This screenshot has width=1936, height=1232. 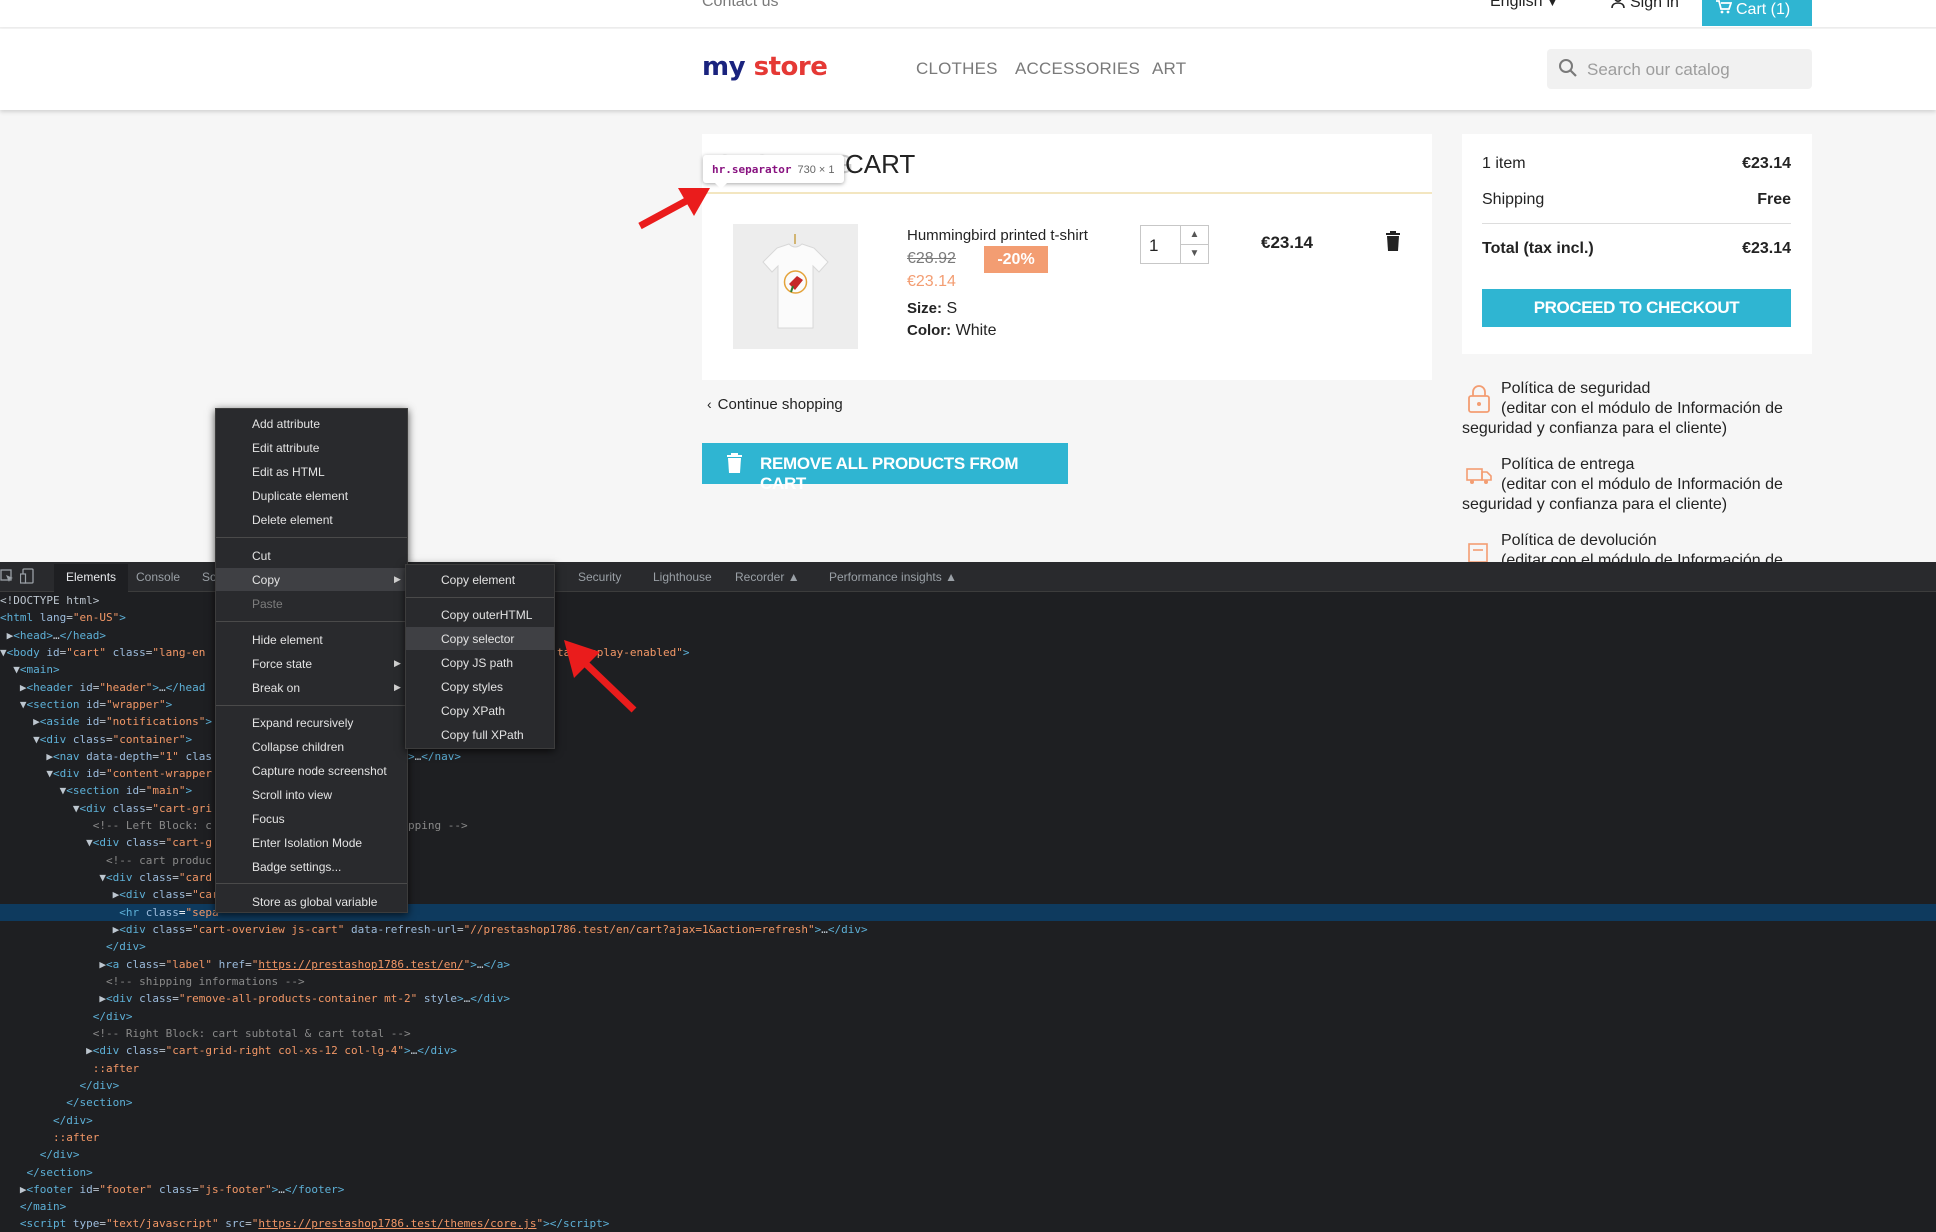 I want to click on total-label: Total (tax incl.), so click(x=1538, y=248).